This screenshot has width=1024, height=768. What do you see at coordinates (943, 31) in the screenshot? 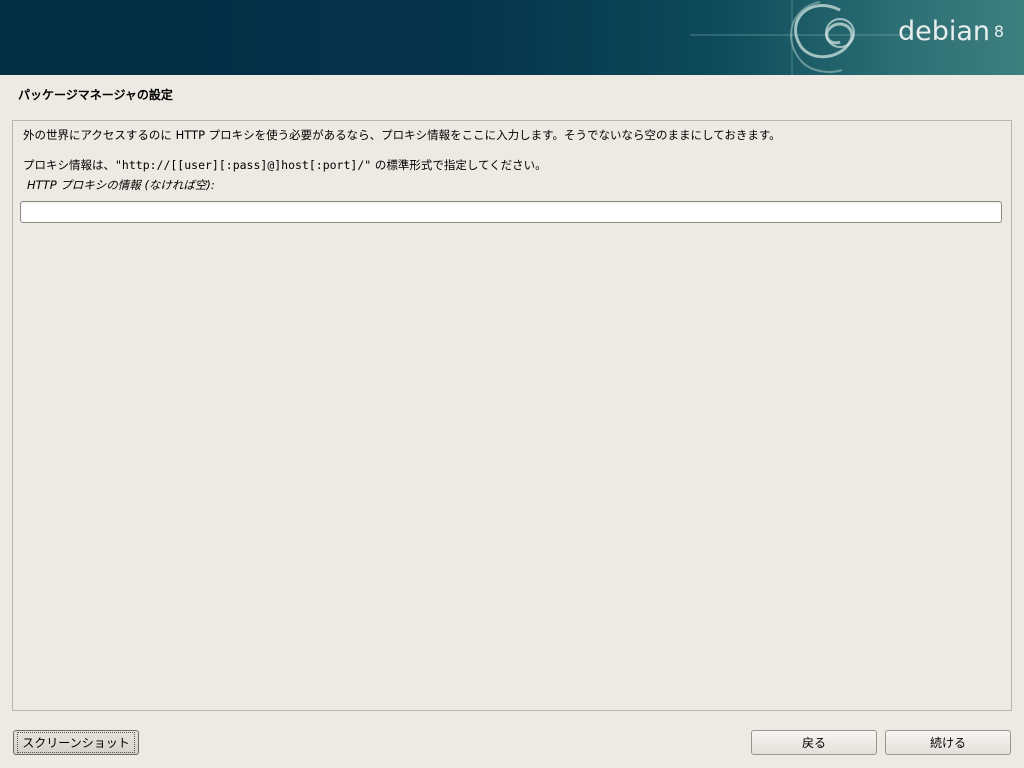
I see `debian-logo: debian` at bounding box center [943, 31].